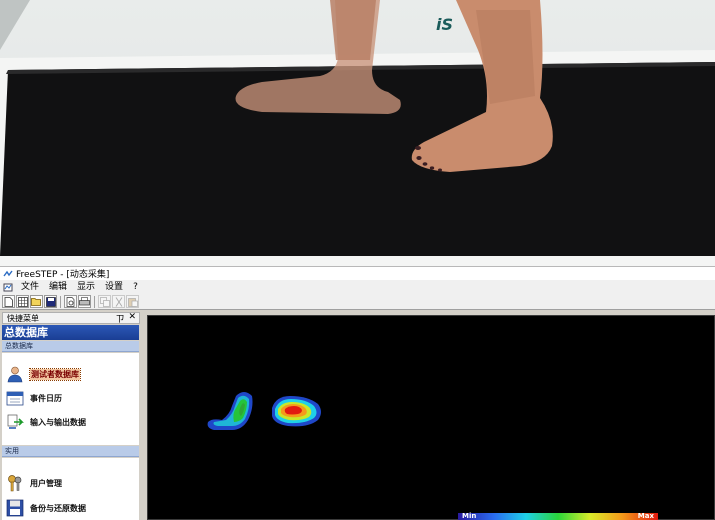 The width and height of the screenshot is (715, 520). I want to click on footprint-right, so click(296, 411).